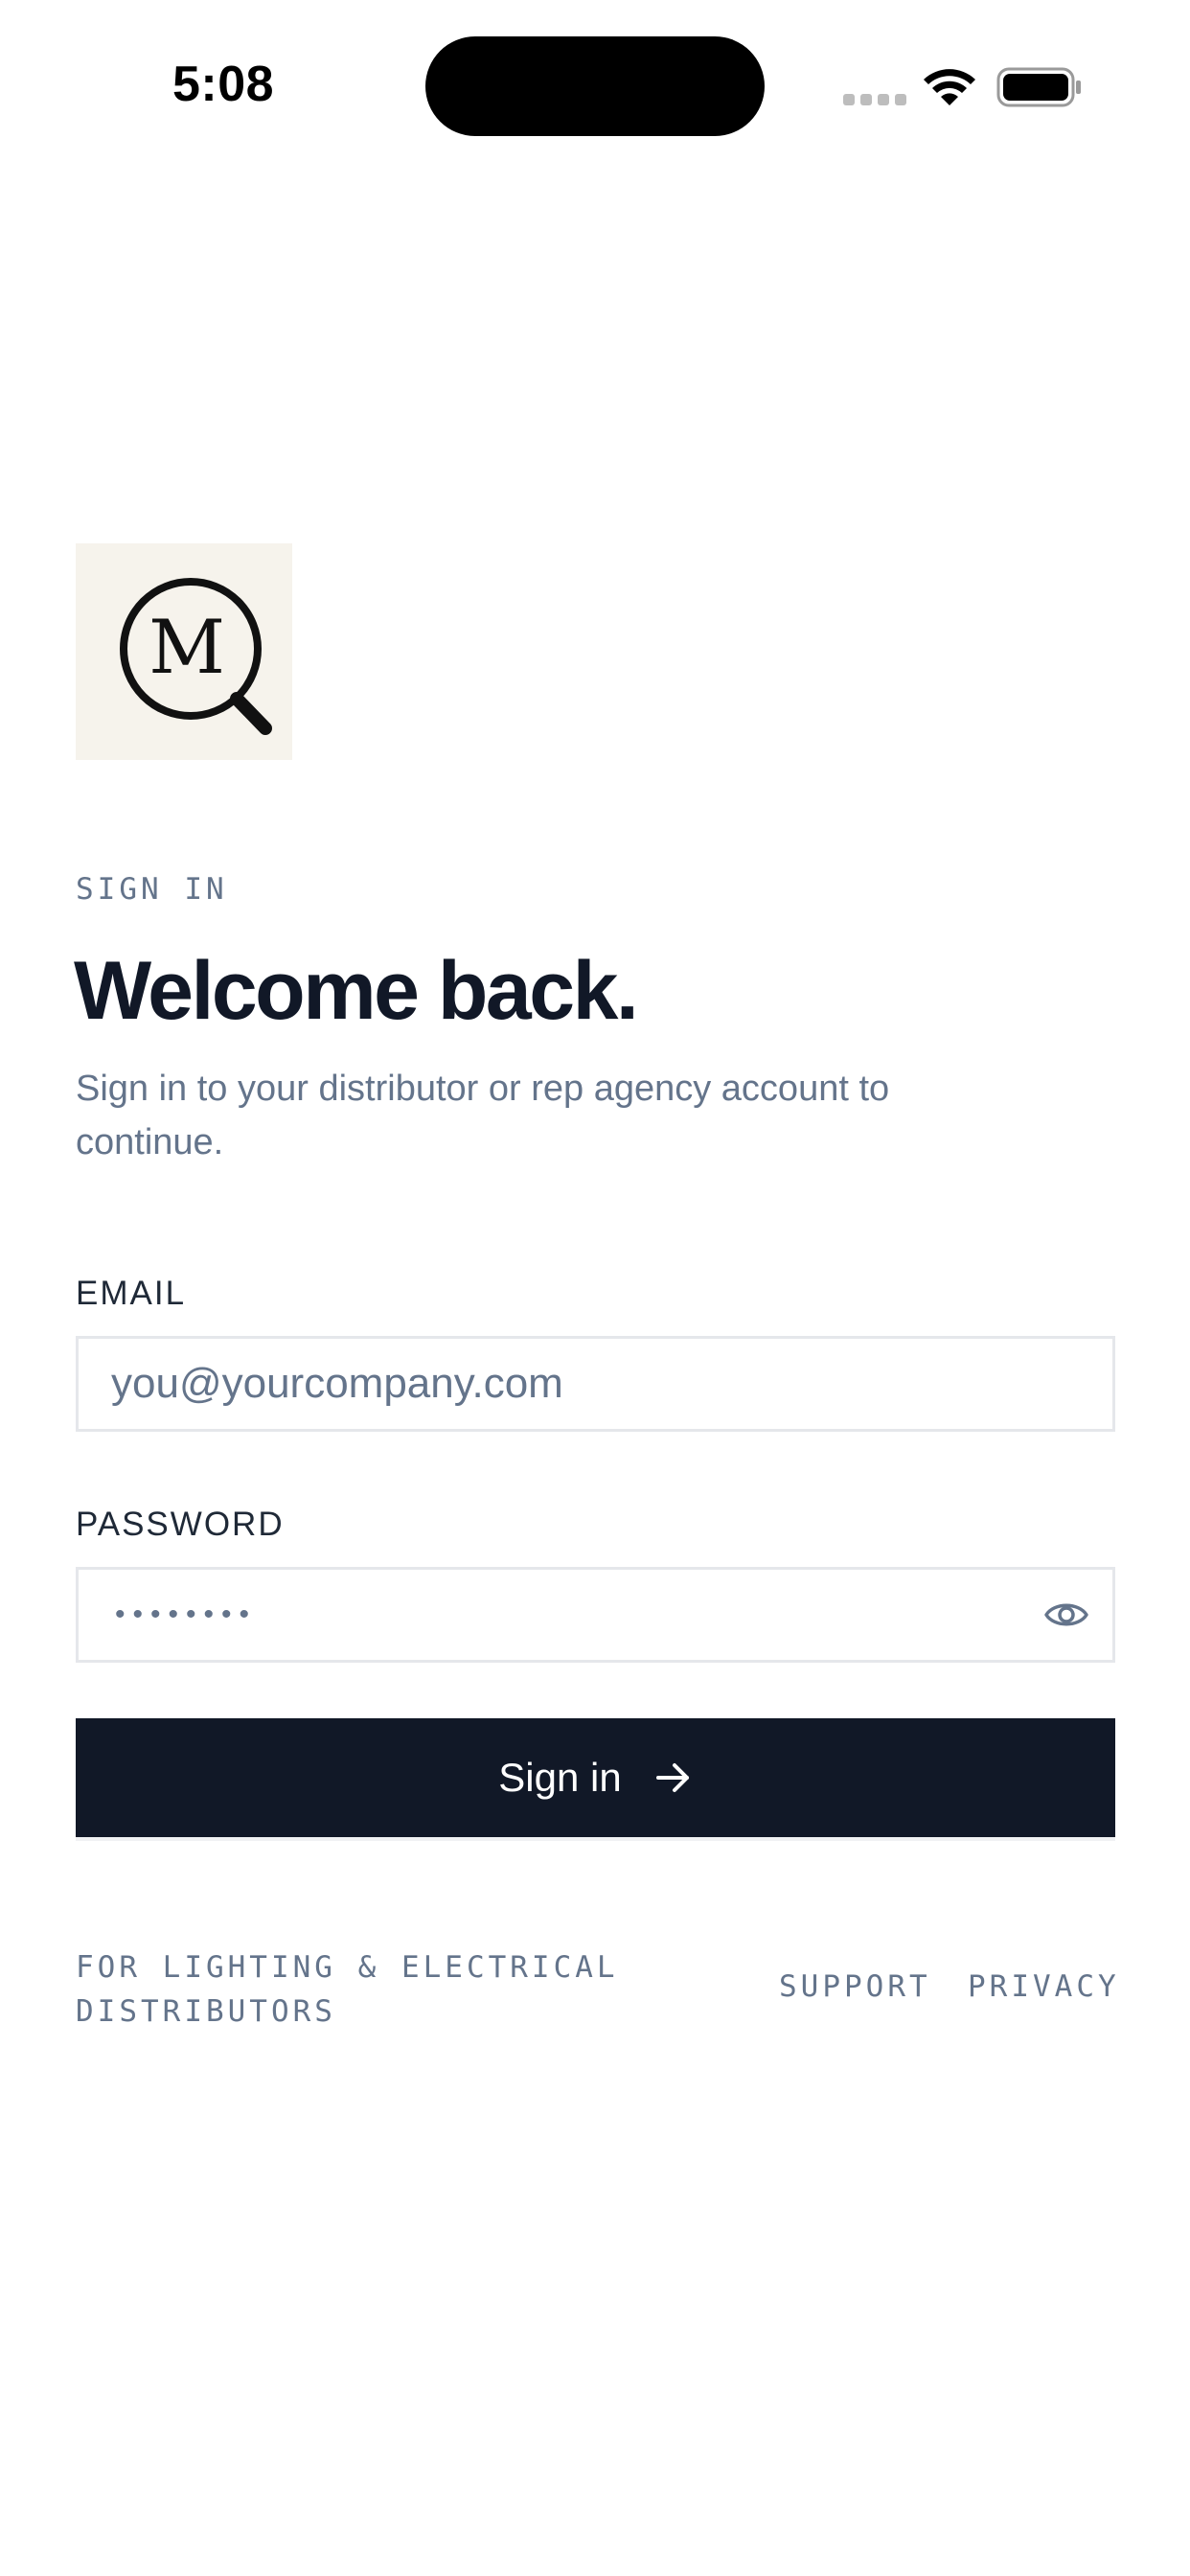  I want to click on page-title: Welcome back., so click(357, 991).